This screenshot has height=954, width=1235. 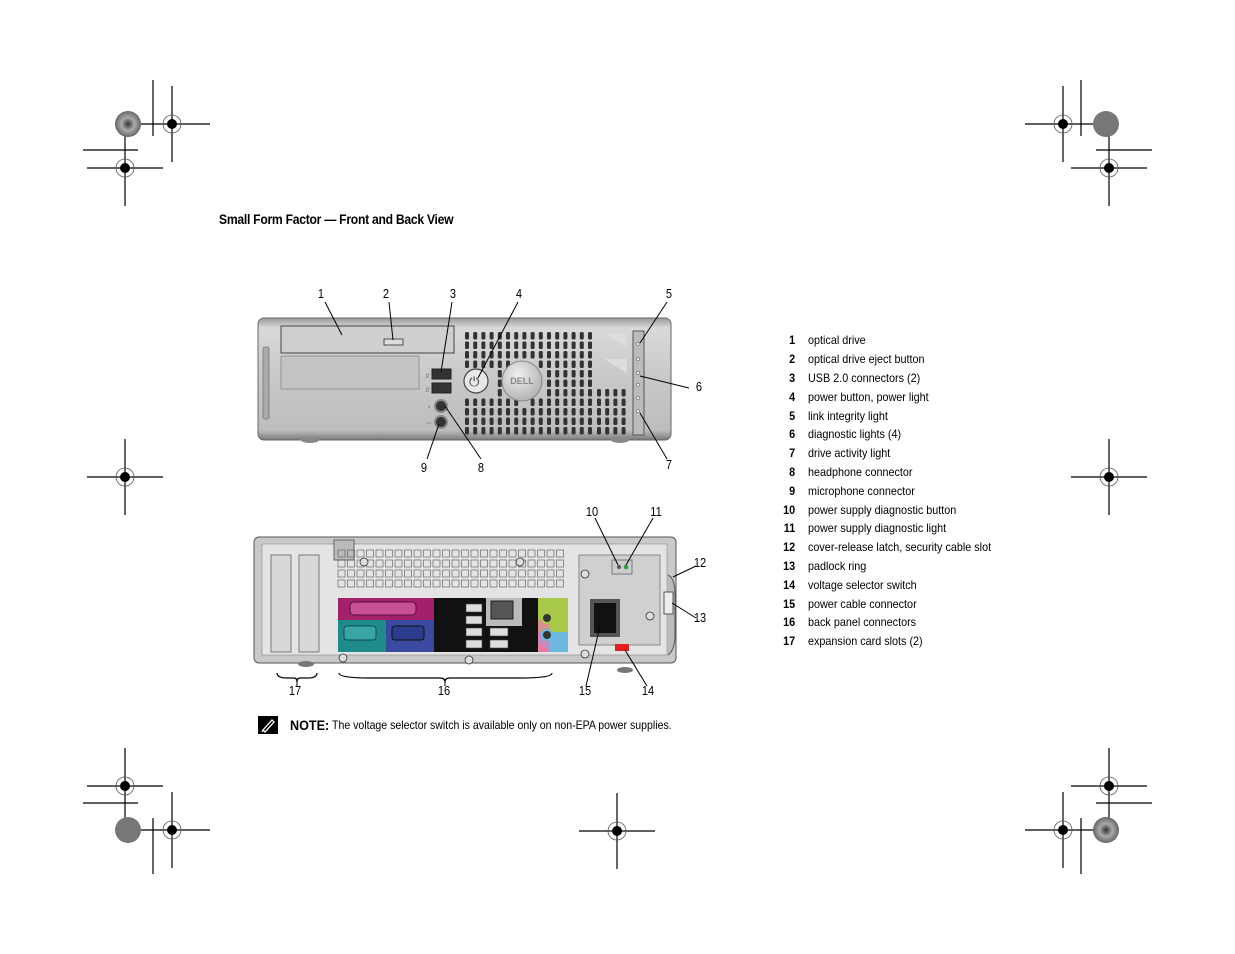 I want to click on callout-4: 4, so click(x=519, y=293).